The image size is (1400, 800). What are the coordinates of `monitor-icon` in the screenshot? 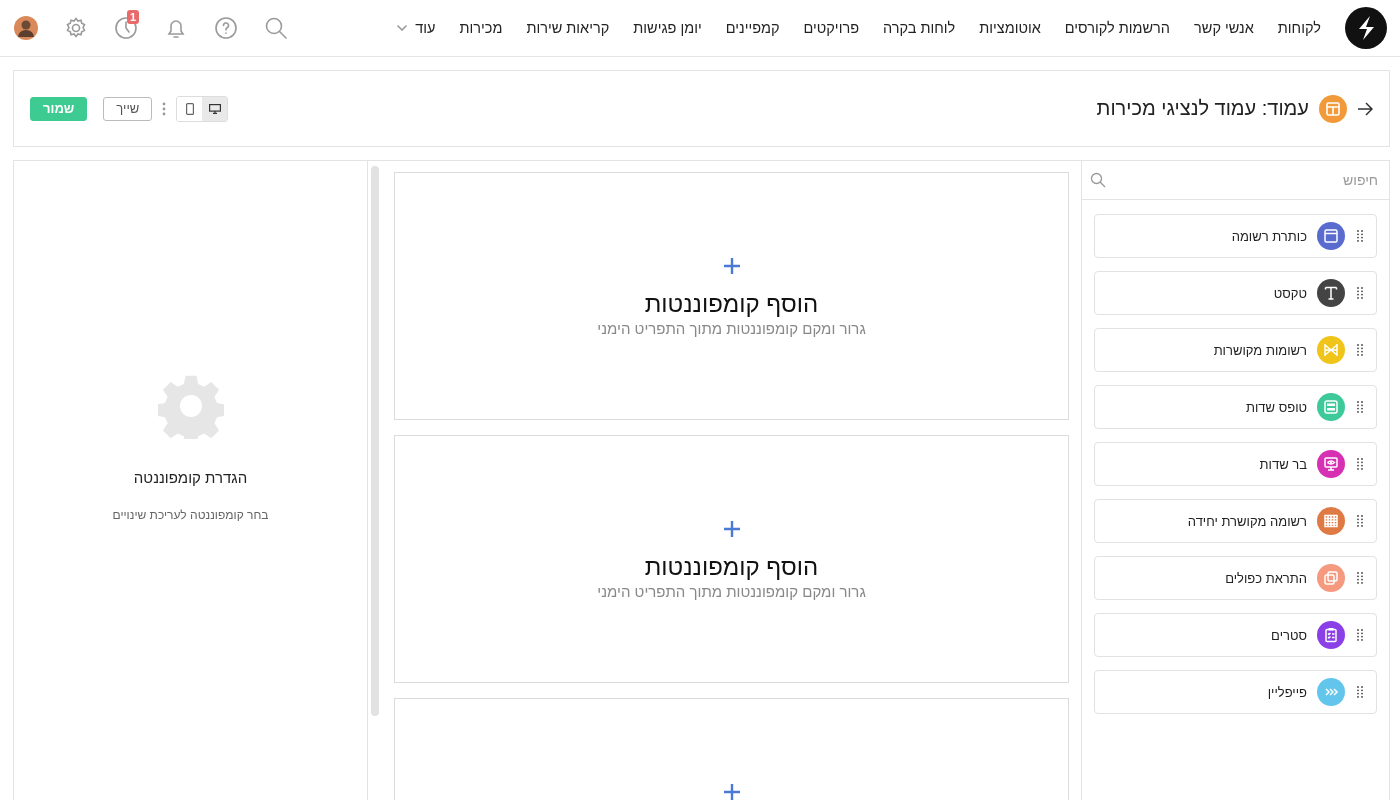 It's located at (214, 108).